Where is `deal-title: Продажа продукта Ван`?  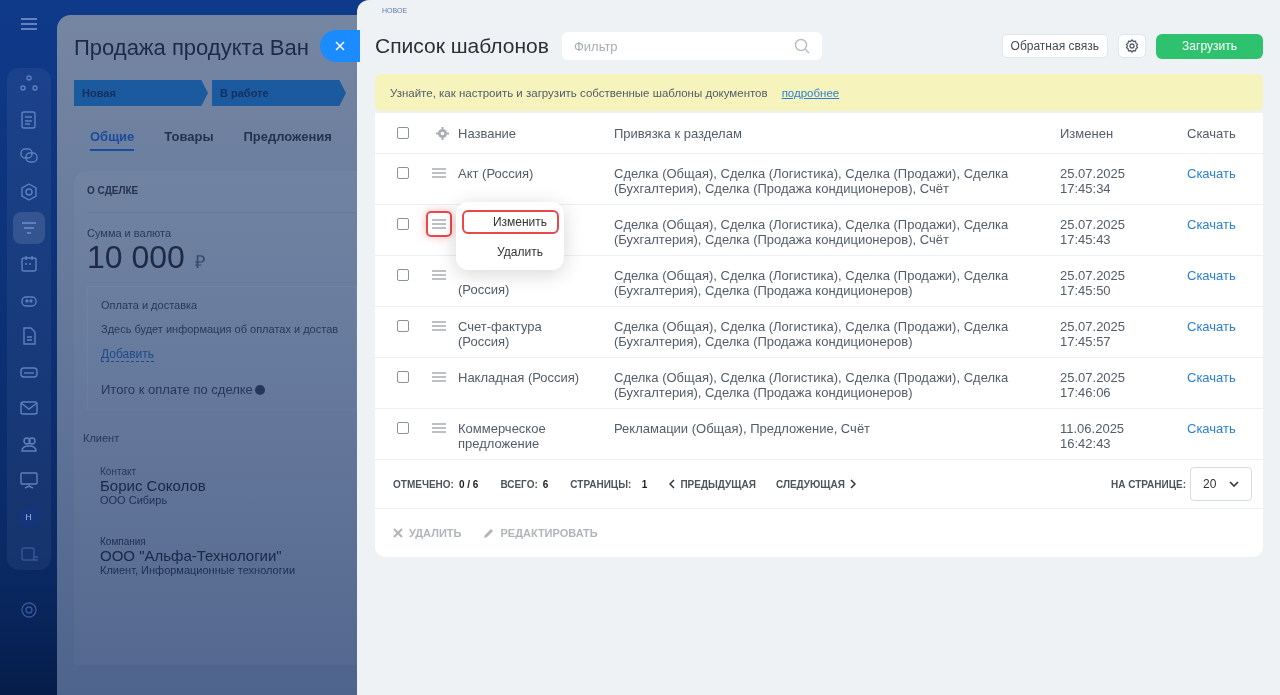
deal-title: Продажа продукта Ван is located at coordinates (191, 48).